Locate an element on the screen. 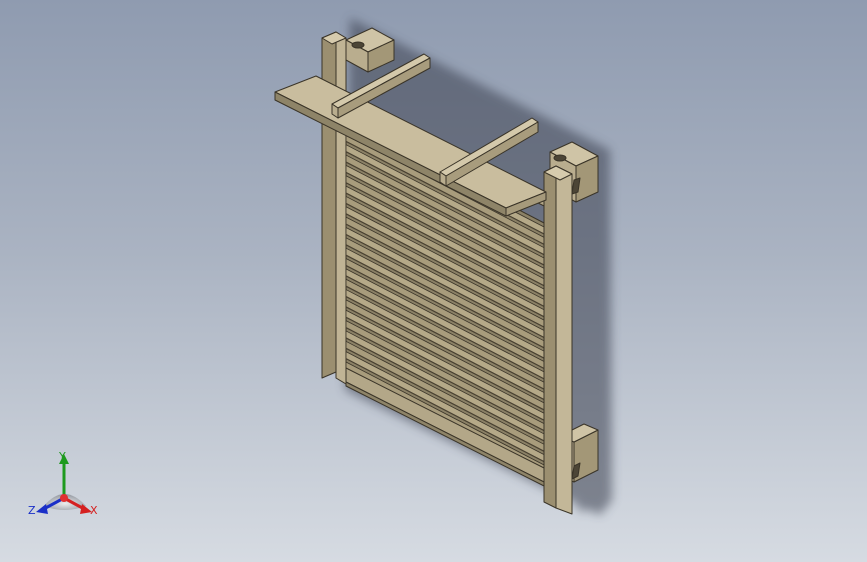 The width and height of the screenshot is (867, 562). right-frame-post is located at coordinates (558, 340).